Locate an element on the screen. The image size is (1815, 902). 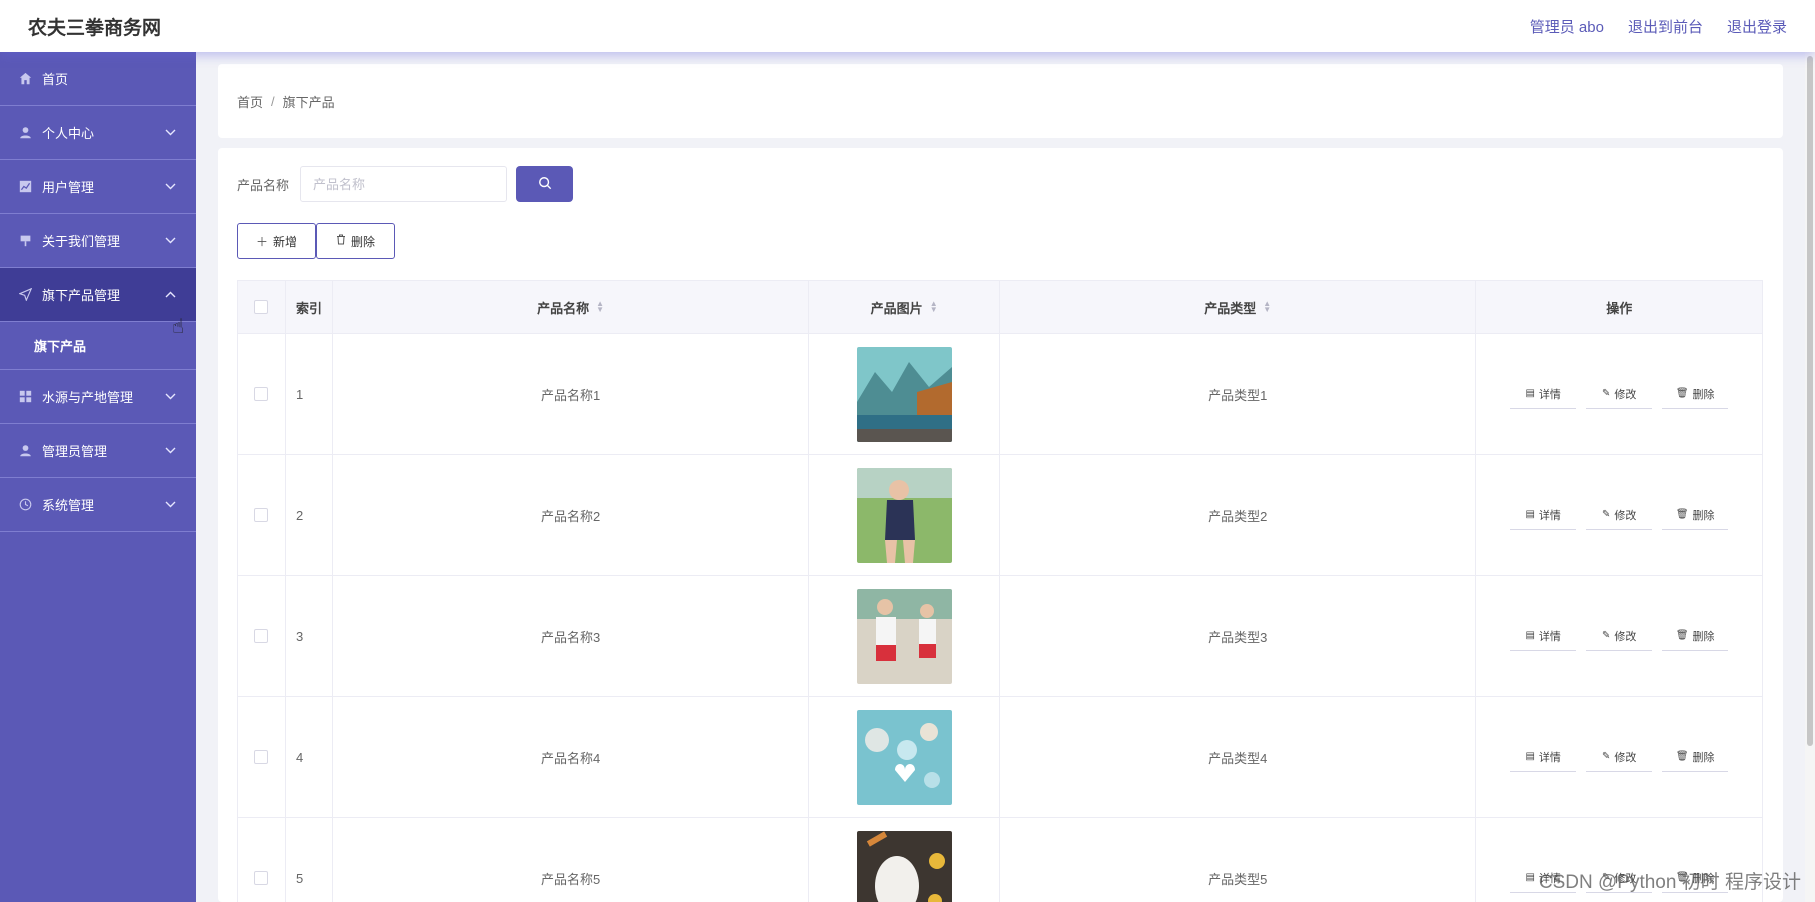
hand-cursor-icon: ☝ is located at coordinates (178, 327).